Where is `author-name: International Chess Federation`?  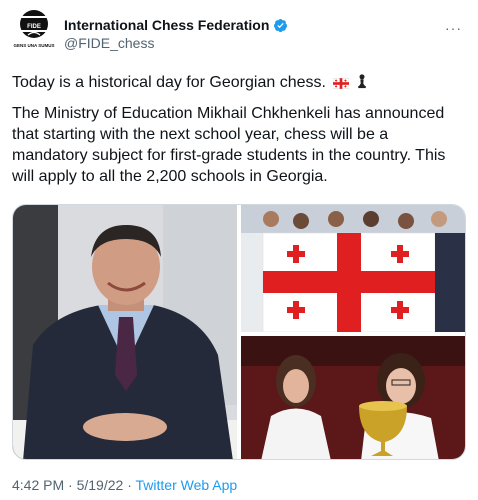 author-name: International Chess Federation is located at coordinates (166, 25).